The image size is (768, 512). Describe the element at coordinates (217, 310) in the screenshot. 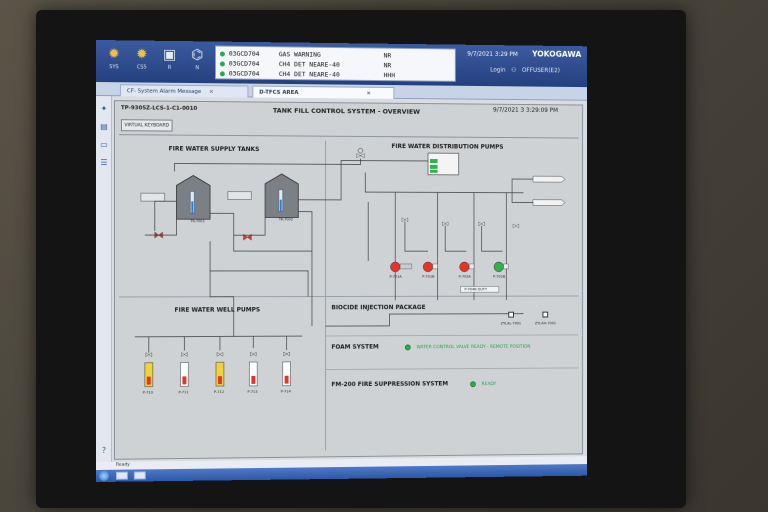

I see `section-well-pumps: FIRE WATER WELL PUMPS` at that location.